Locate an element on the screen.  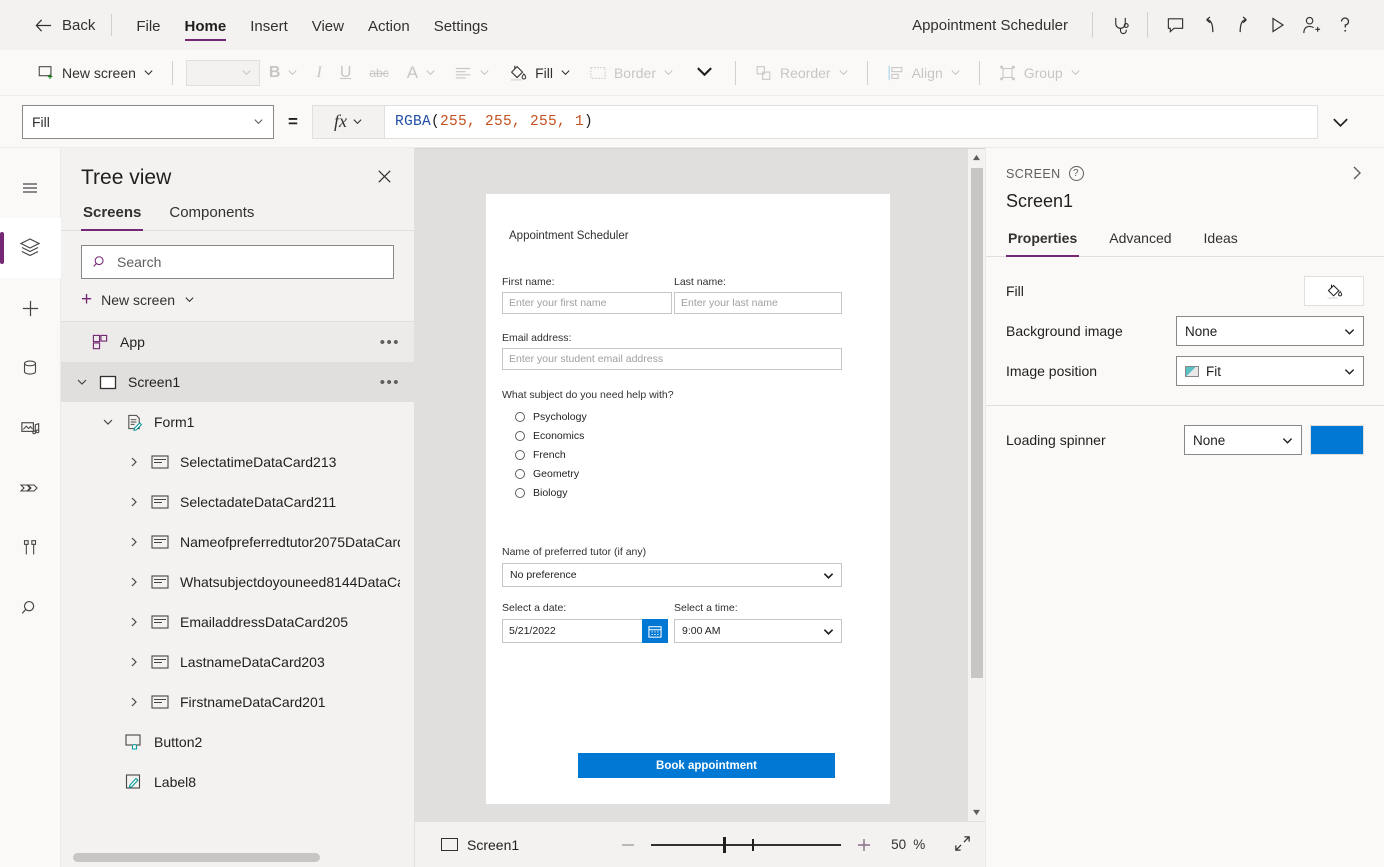
book-appointment-button: Book appointment is located at coordinates (706, 765).